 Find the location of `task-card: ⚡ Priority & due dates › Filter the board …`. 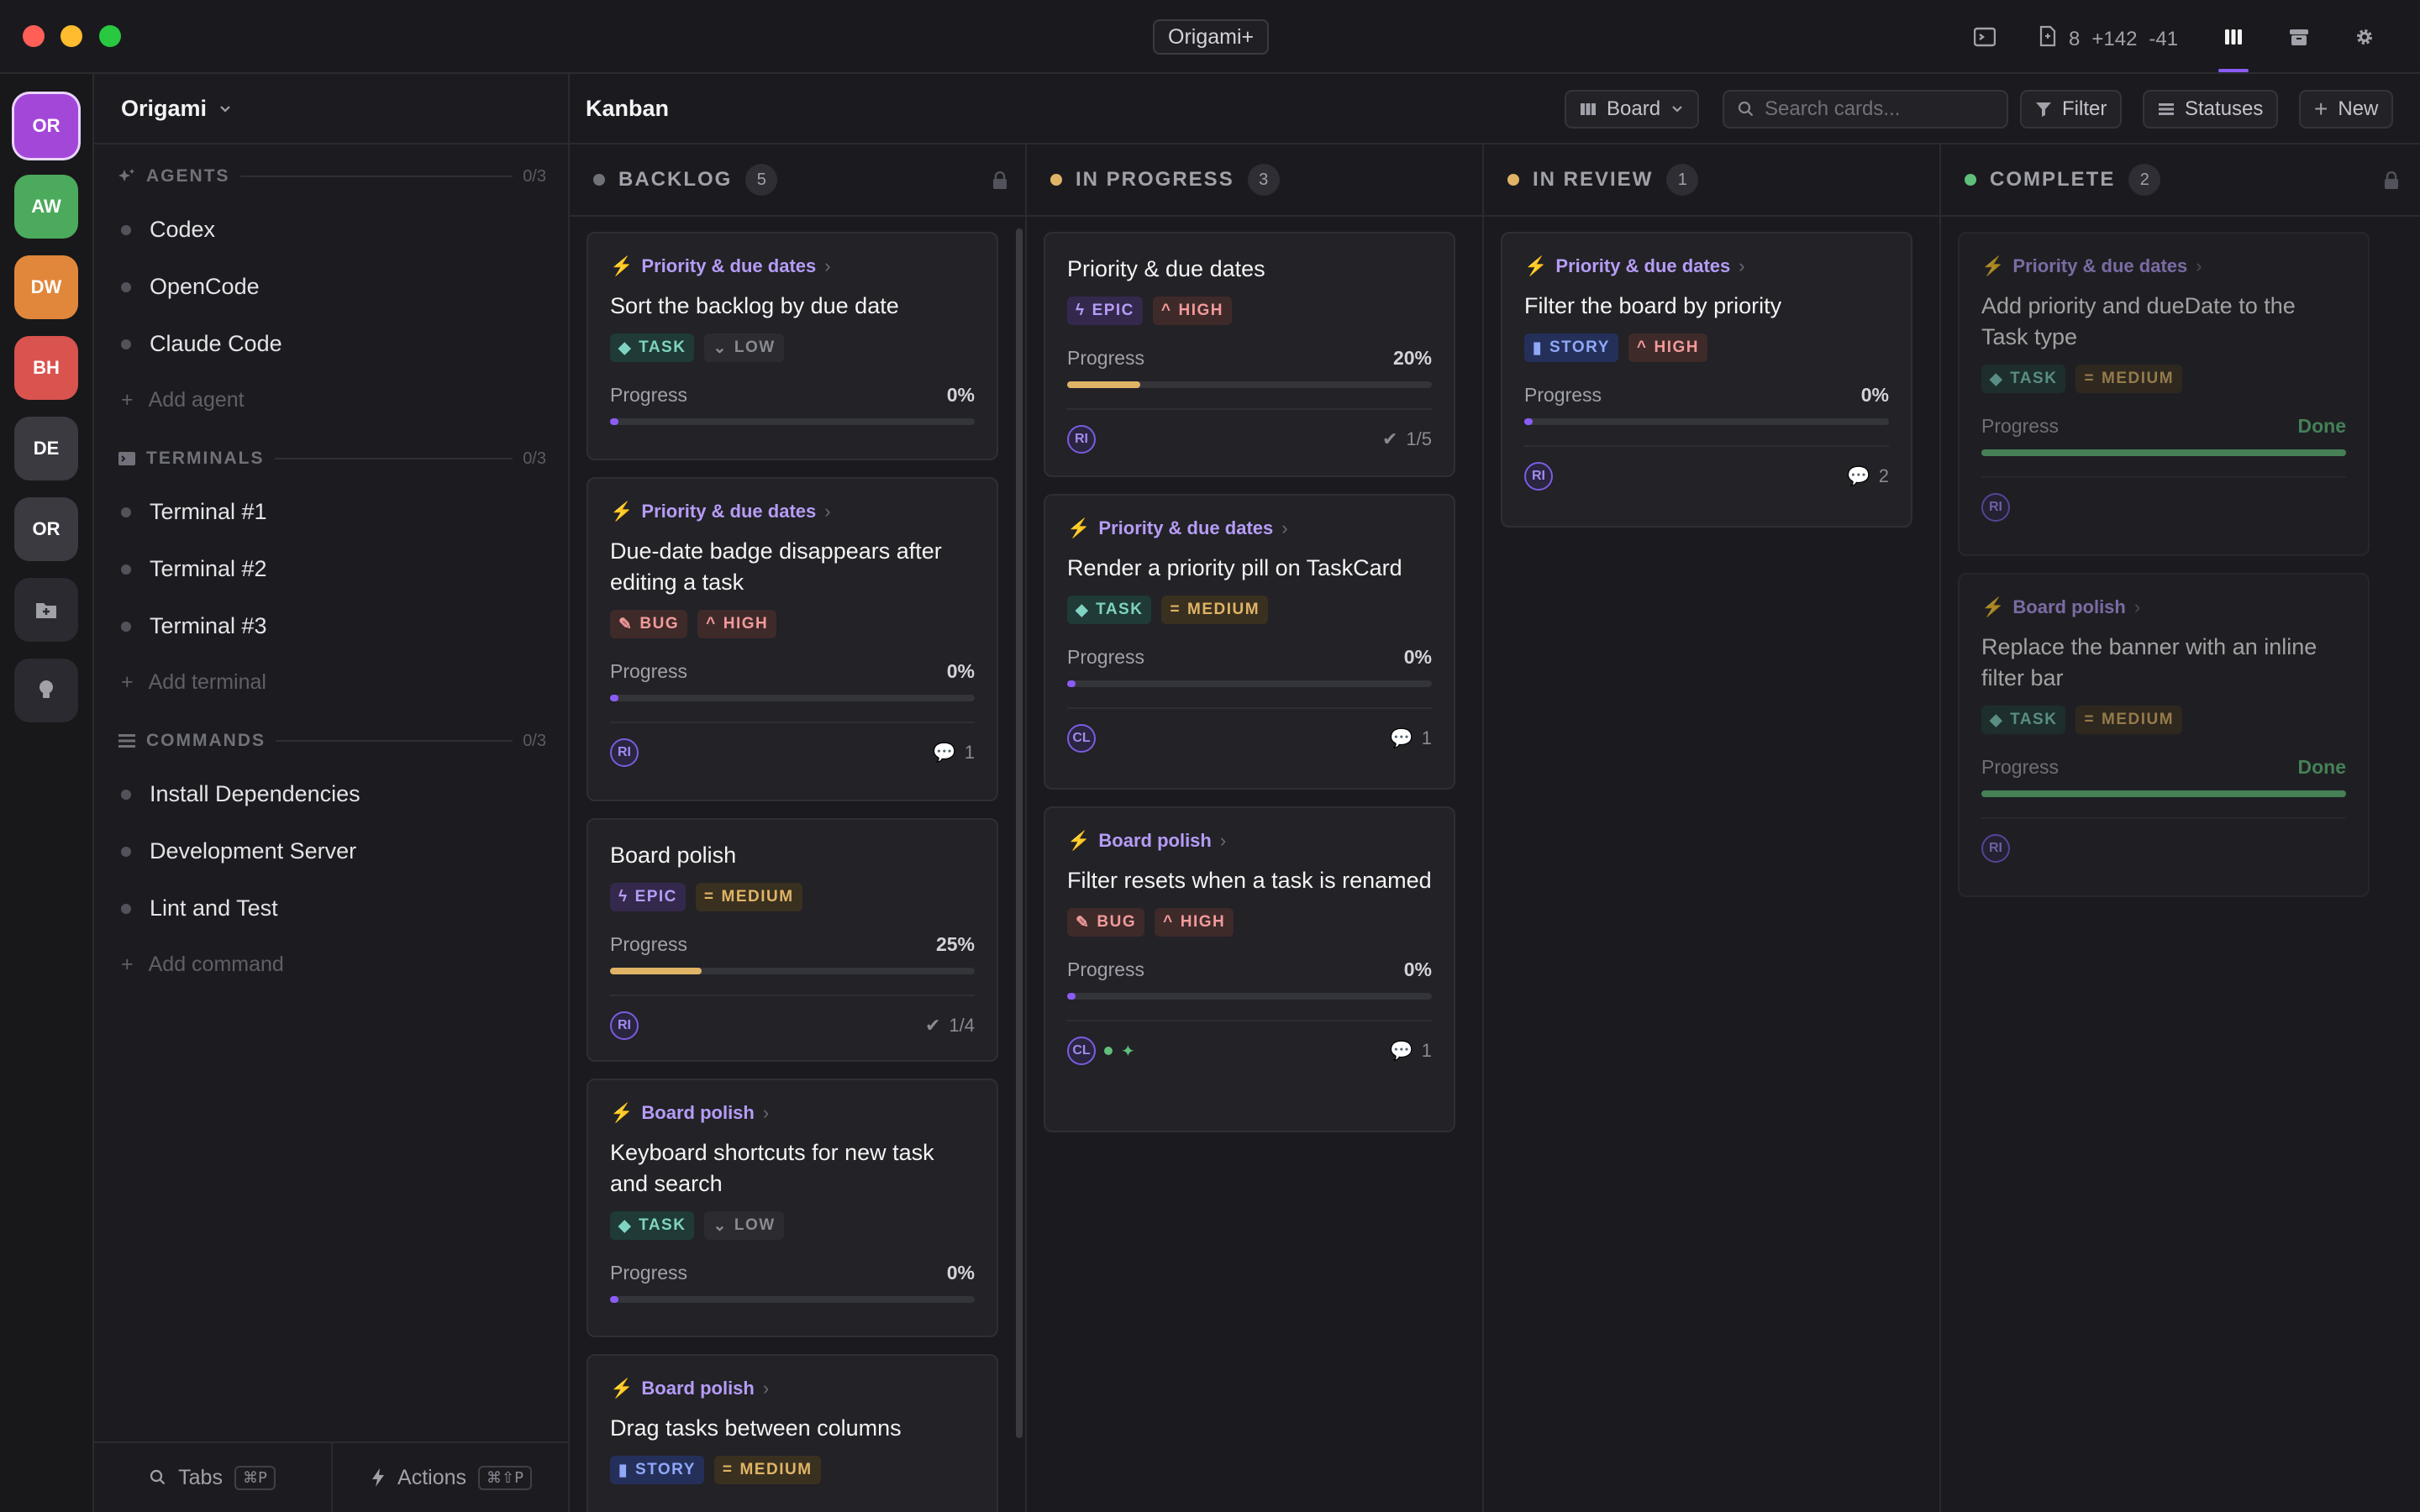

task-card: ⚡ Priority & due dates › Filter the board … is located at coordinates (1707, 380).